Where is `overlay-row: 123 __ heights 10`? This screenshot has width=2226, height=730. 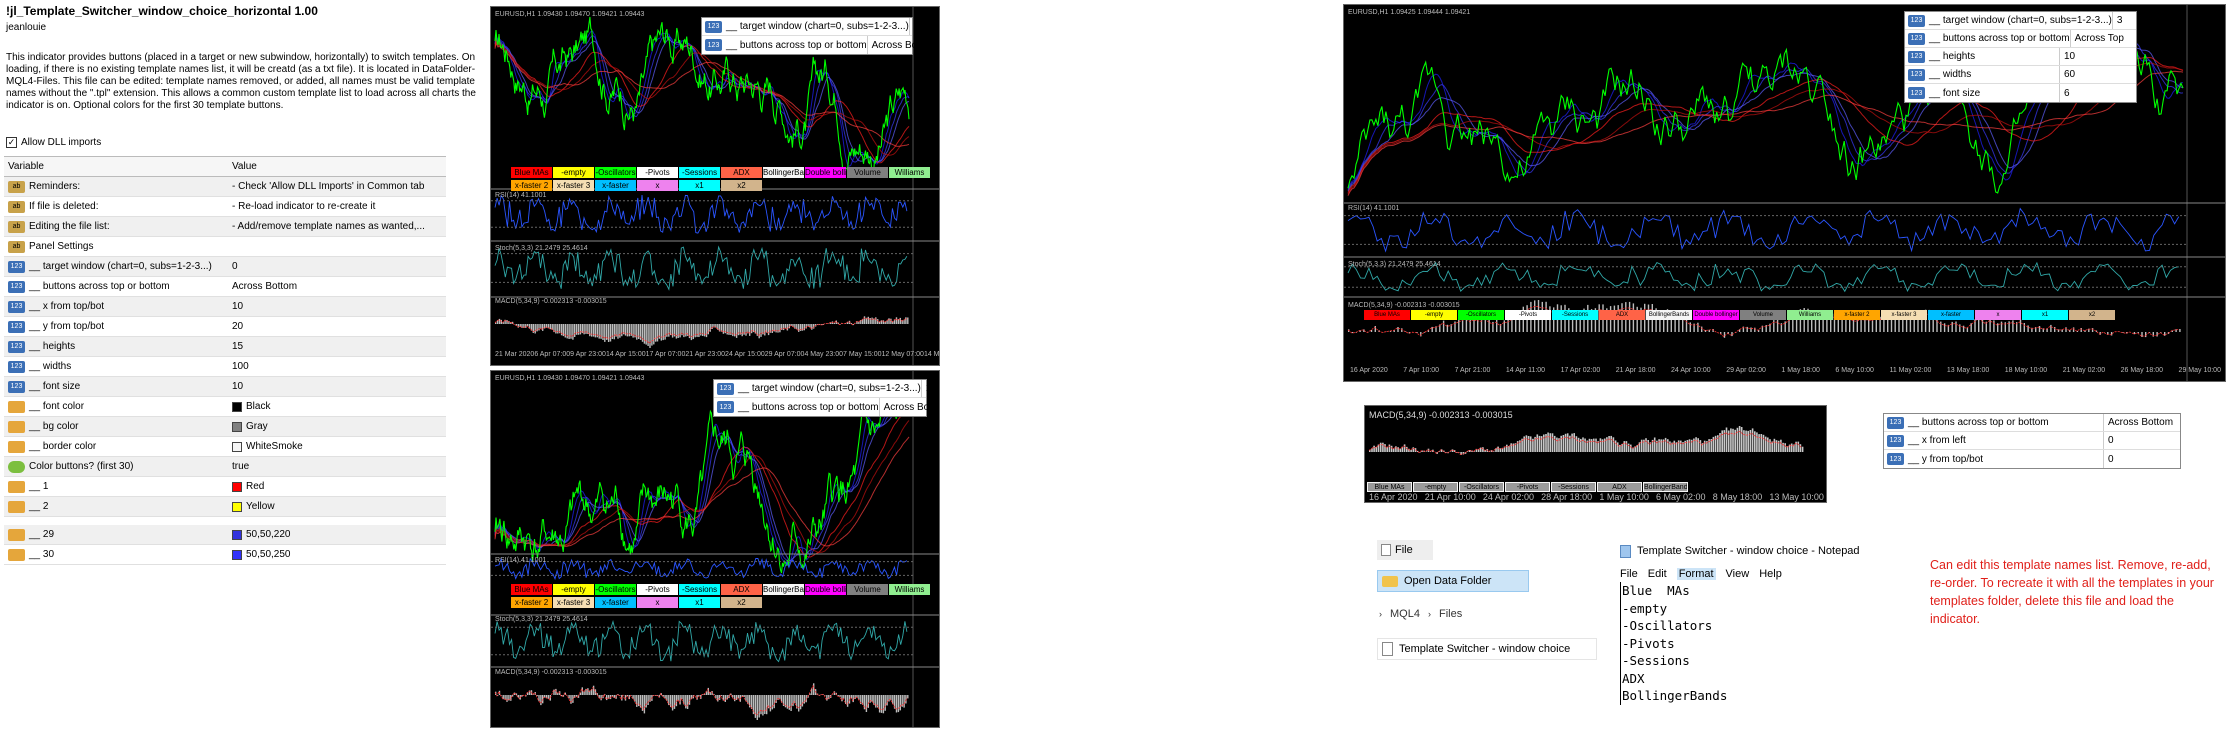 overlay-row: 123 __ heights 10 is located at coordinates (2020, 57).